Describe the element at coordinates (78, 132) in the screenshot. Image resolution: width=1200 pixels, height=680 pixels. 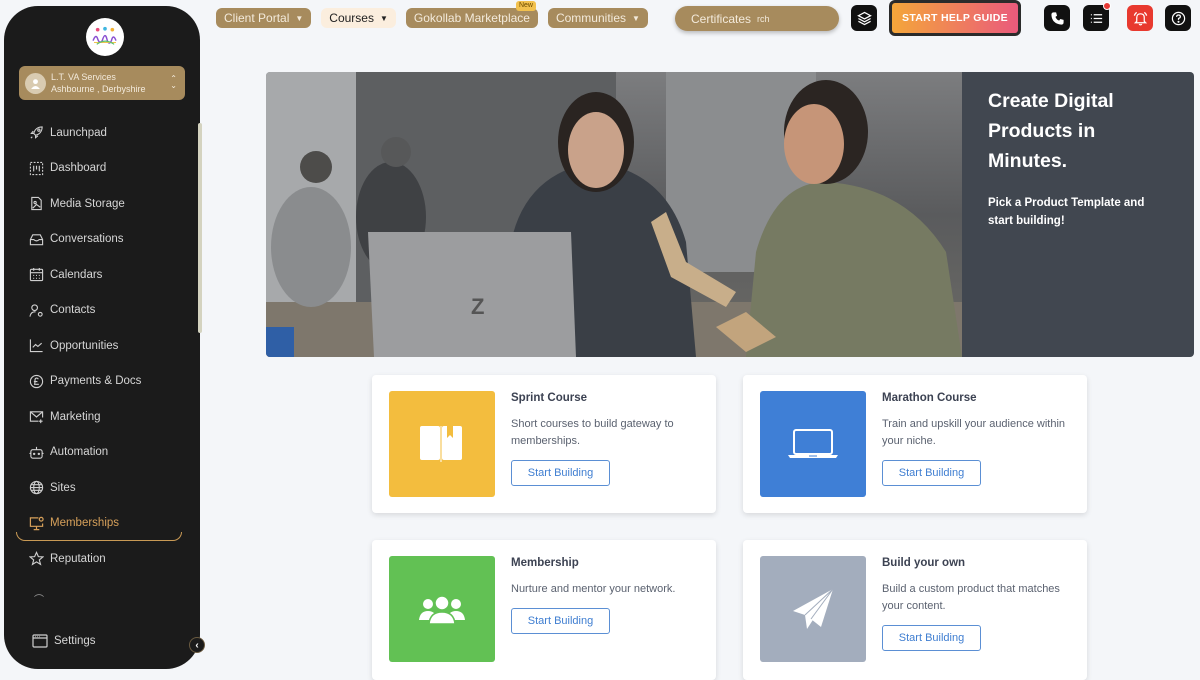
I see `sidebar-item-label: Launchpad` at that location.